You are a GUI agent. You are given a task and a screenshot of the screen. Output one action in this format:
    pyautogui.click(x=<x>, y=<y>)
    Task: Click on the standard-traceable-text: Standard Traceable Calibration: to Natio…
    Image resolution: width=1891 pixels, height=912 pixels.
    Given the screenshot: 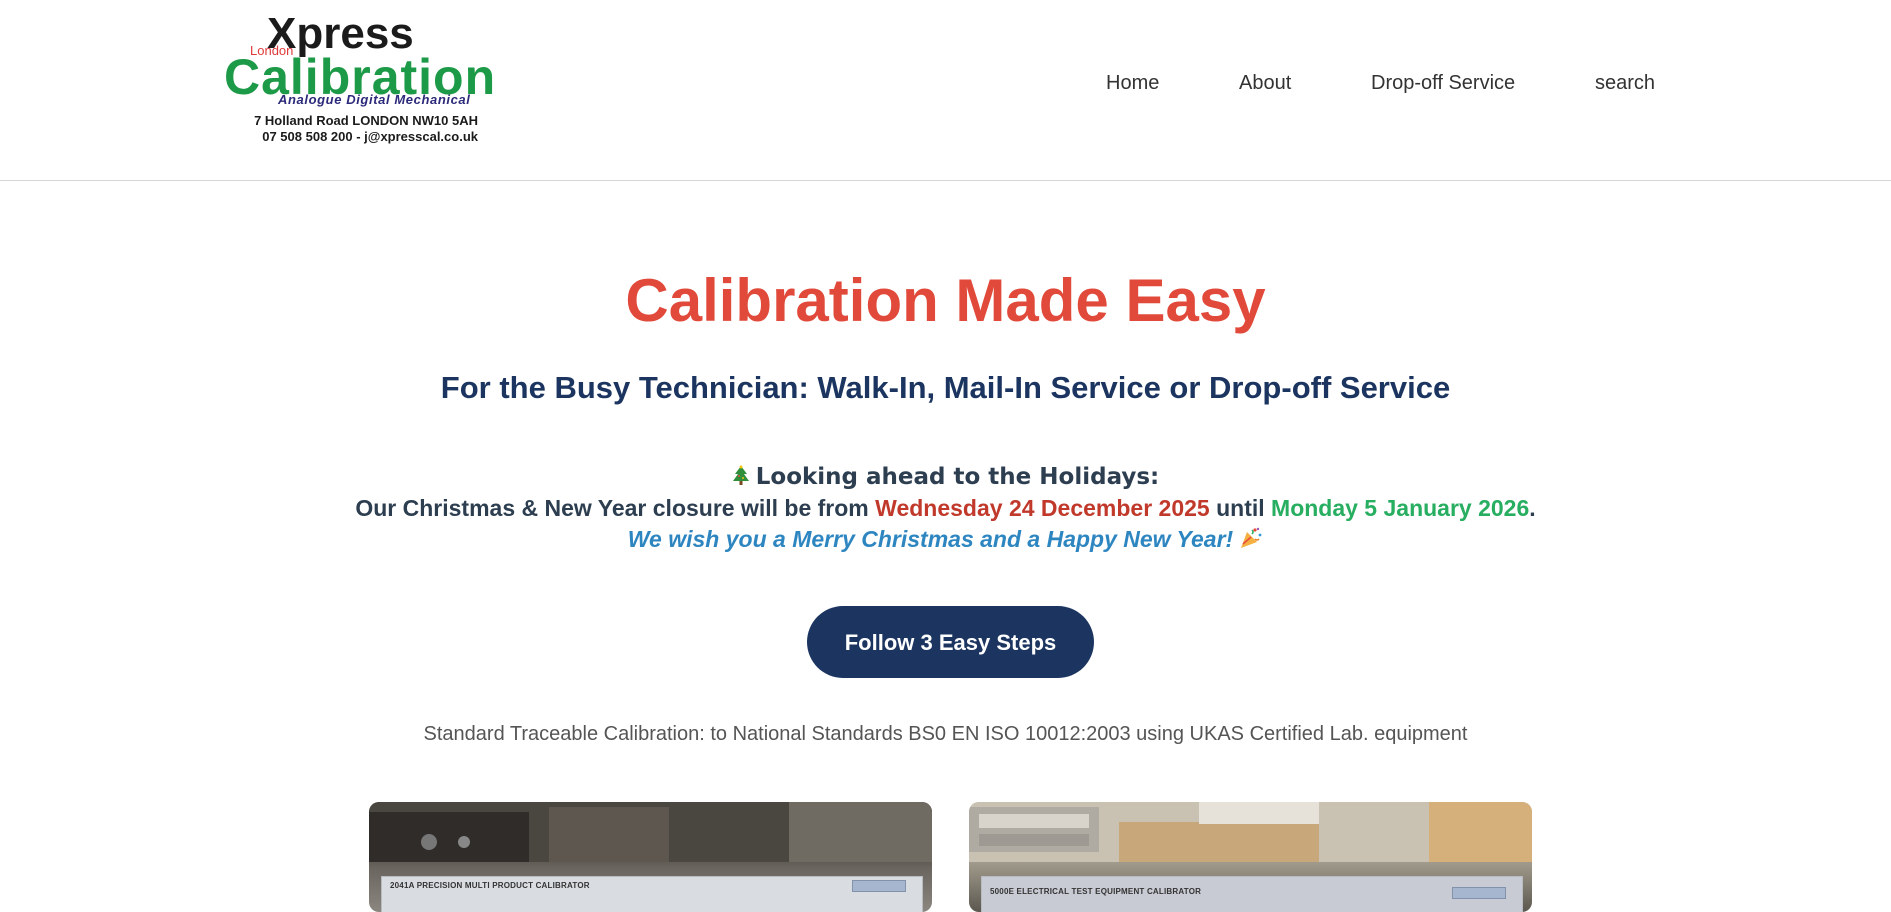 What is the action you would take?
    pyautogui.click(x=945, y=734)
    